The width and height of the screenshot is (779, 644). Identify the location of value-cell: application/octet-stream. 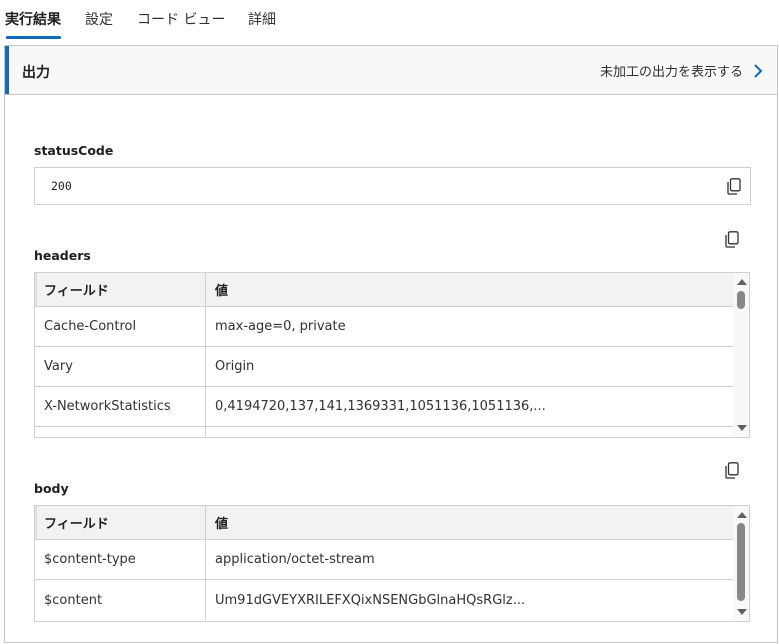
(295, 559).